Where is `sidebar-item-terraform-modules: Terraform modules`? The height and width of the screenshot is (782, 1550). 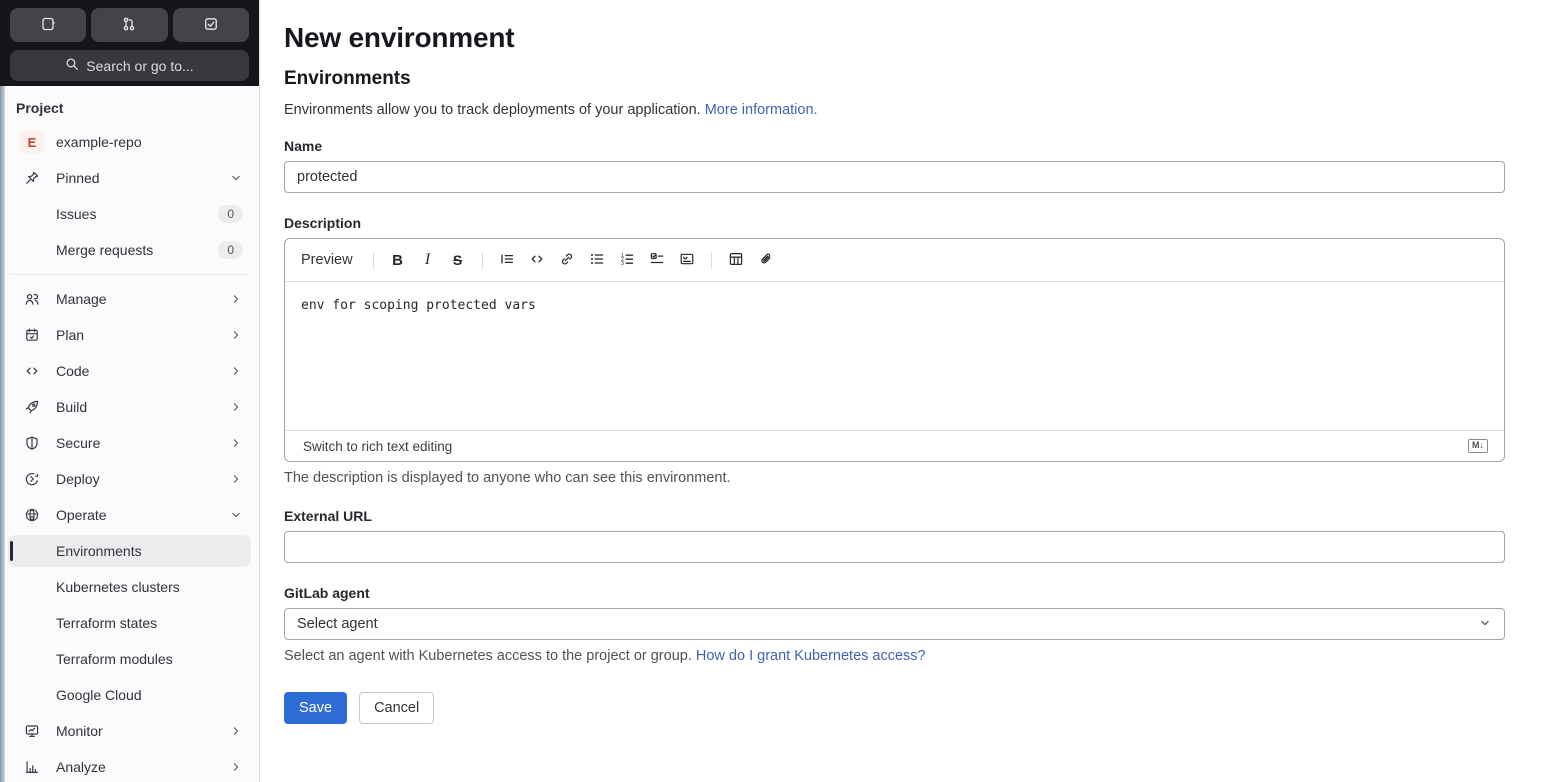
sidebar-item-terraform-modules: Terraform modules is located at coordinates (129, 659).